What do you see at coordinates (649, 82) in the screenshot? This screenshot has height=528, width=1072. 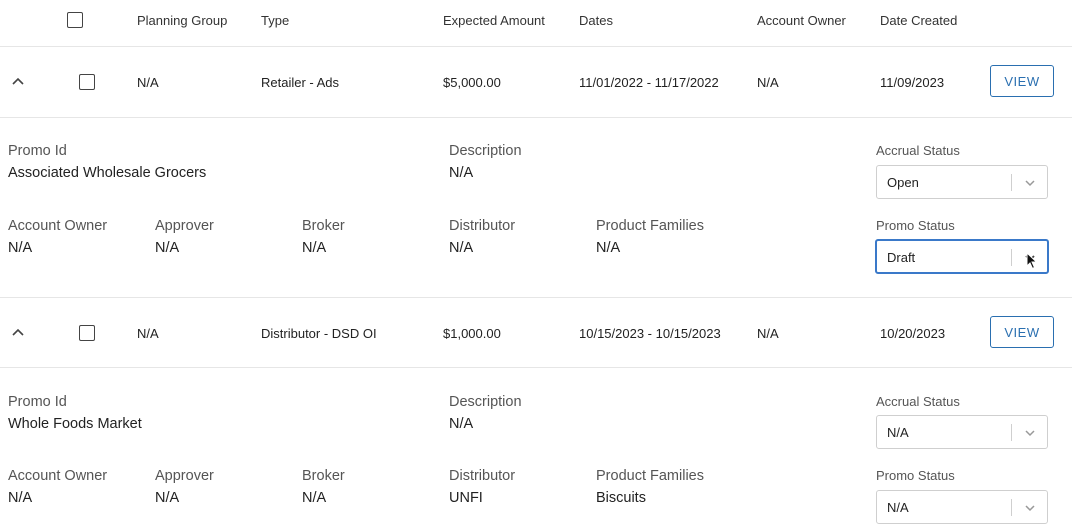 I see `cell-dates: 11/01/2022 - 11/17/2022` at bounding box center [649, 82].